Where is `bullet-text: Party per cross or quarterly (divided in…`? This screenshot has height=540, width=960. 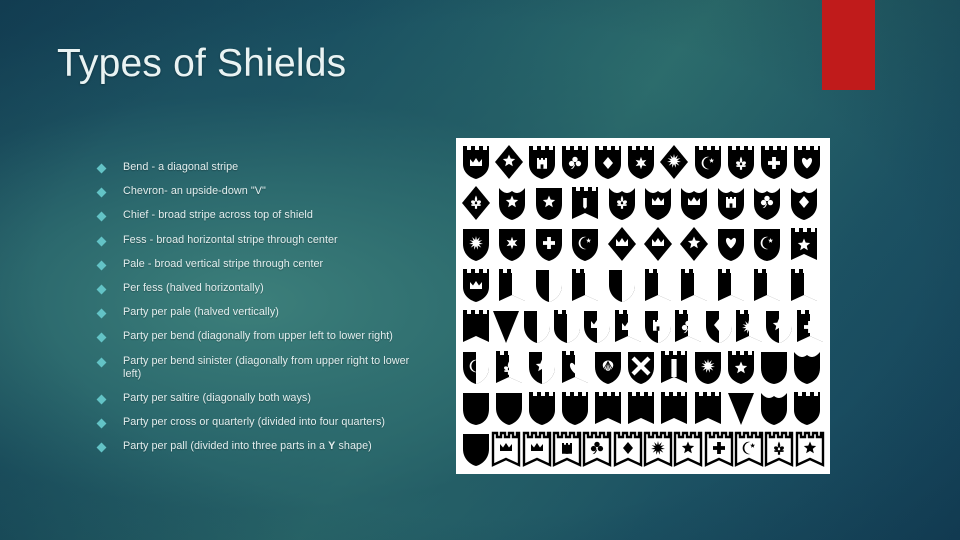 bullet-text: Party per cross or quarterly (divided in… is located at coordinates (254, 422).